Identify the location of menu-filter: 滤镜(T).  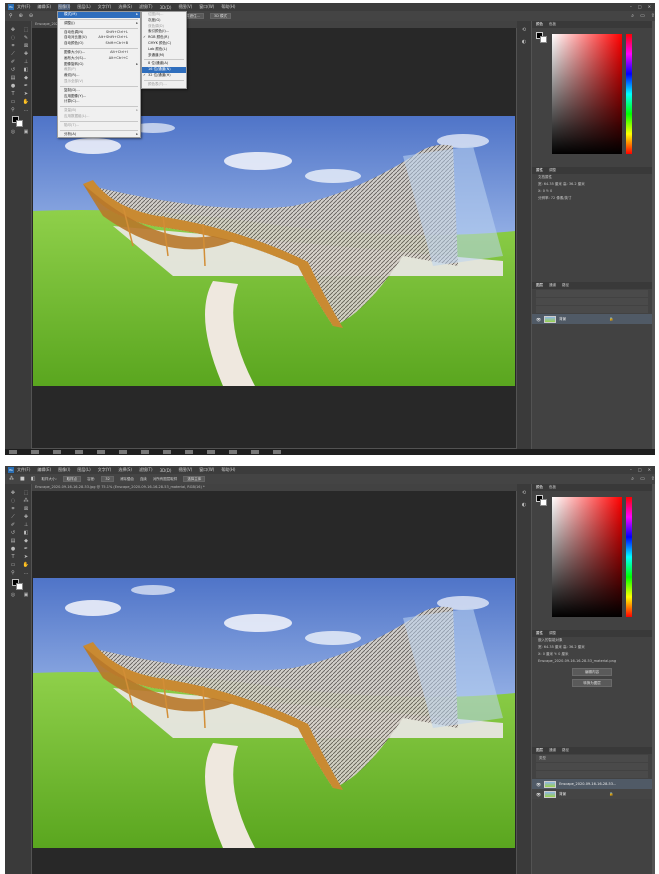
(146, 7).